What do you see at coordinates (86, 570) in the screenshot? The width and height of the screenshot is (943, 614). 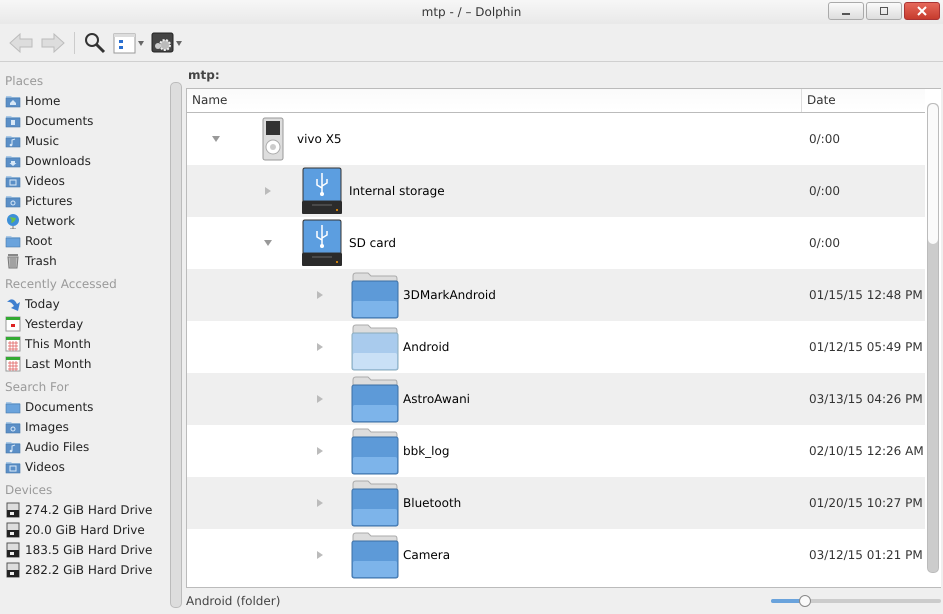 I see `sidebar-item: 282.2 GiB Hard Drive` at bounding box center [86, 570].